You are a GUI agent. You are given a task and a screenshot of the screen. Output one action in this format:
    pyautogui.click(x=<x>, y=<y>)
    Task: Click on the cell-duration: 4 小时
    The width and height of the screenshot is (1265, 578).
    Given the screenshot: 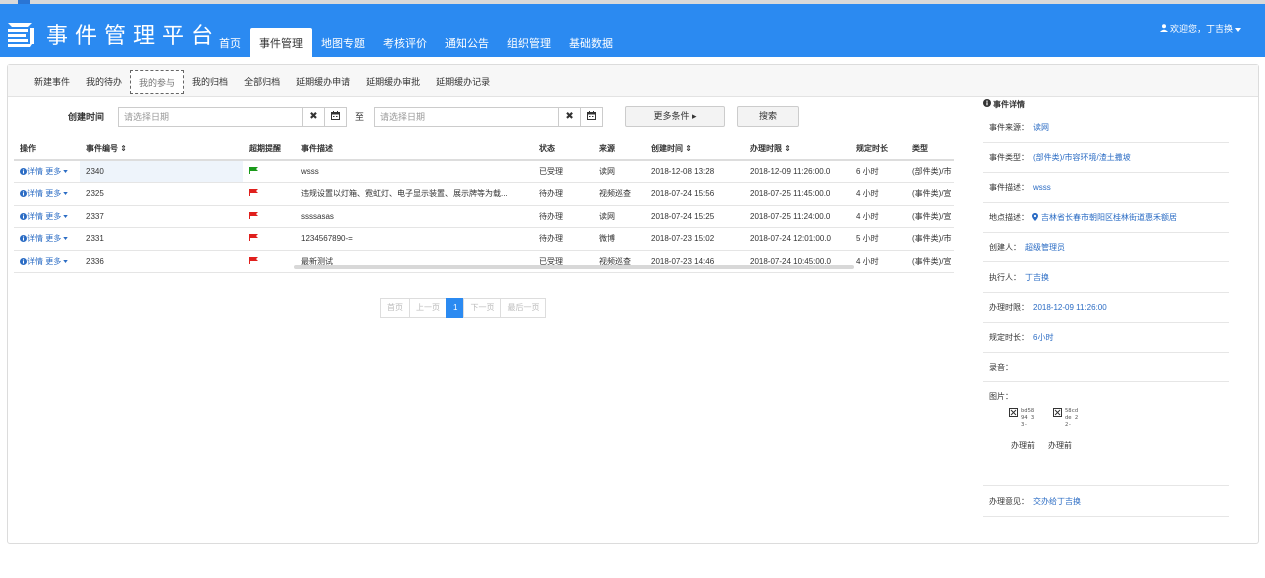 What is the action you would take?
    pyautogui.click(x=878, y=194)
    